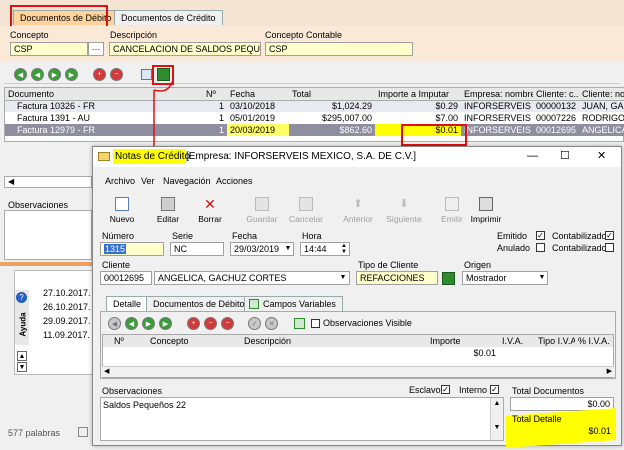 This screenshot has width=624, height=450. What do you see at coordinates (210, 323) in the screenshot?
I see `detail-remove-icon: −` at bounding box center [210, 323].